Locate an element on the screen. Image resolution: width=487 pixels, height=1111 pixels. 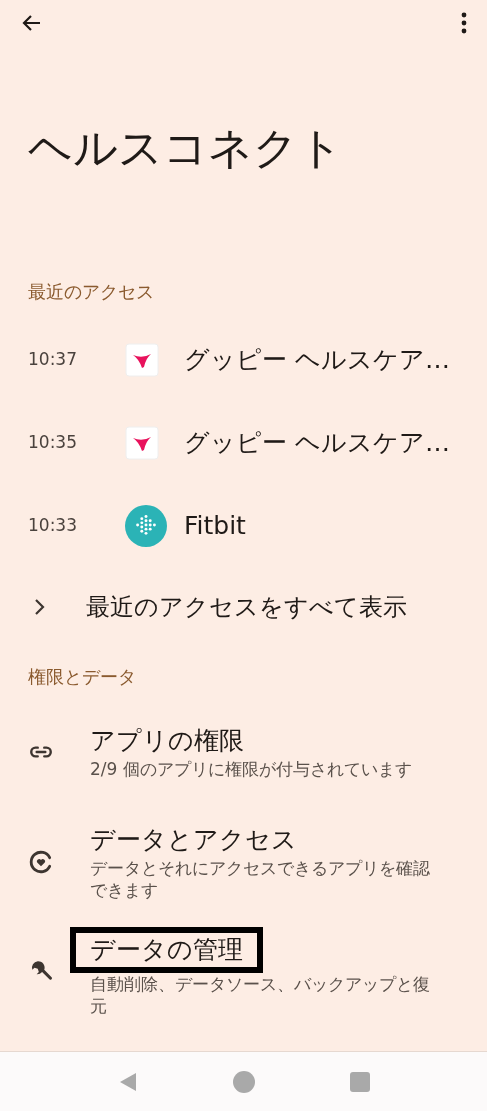
page-title: ヘルスコネクト is located at coordinates (186, 148).